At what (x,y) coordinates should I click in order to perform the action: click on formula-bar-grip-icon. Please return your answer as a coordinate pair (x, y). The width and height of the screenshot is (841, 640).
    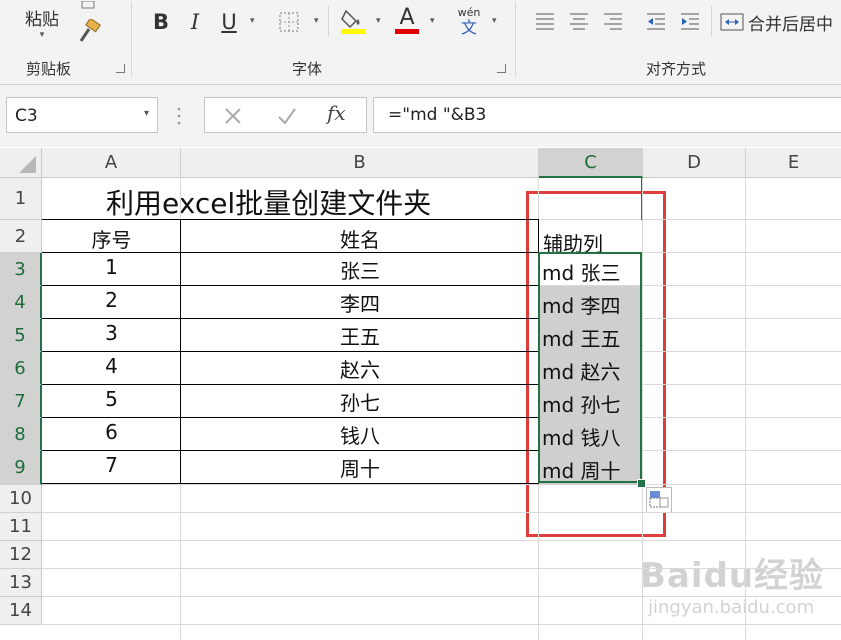
    Looking at the image, I should click on (179, 116).